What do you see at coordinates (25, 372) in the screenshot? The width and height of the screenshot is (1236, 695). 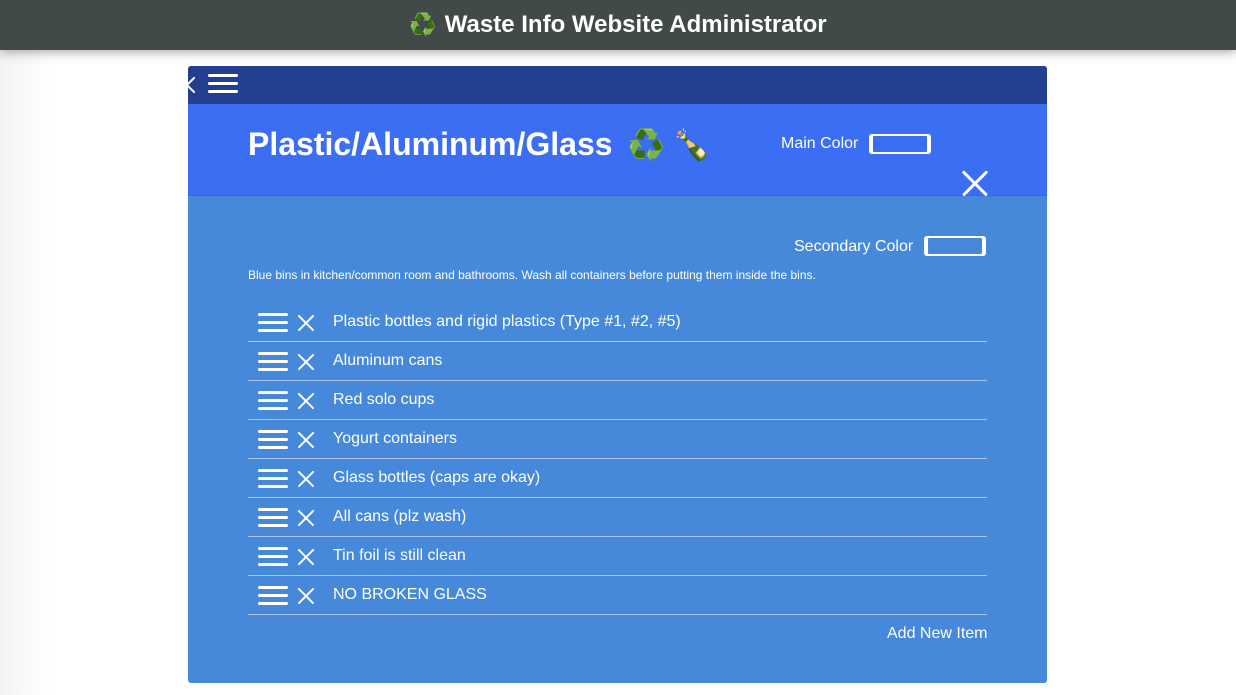 I see `side-shadow` at bounding box center [25, 372].